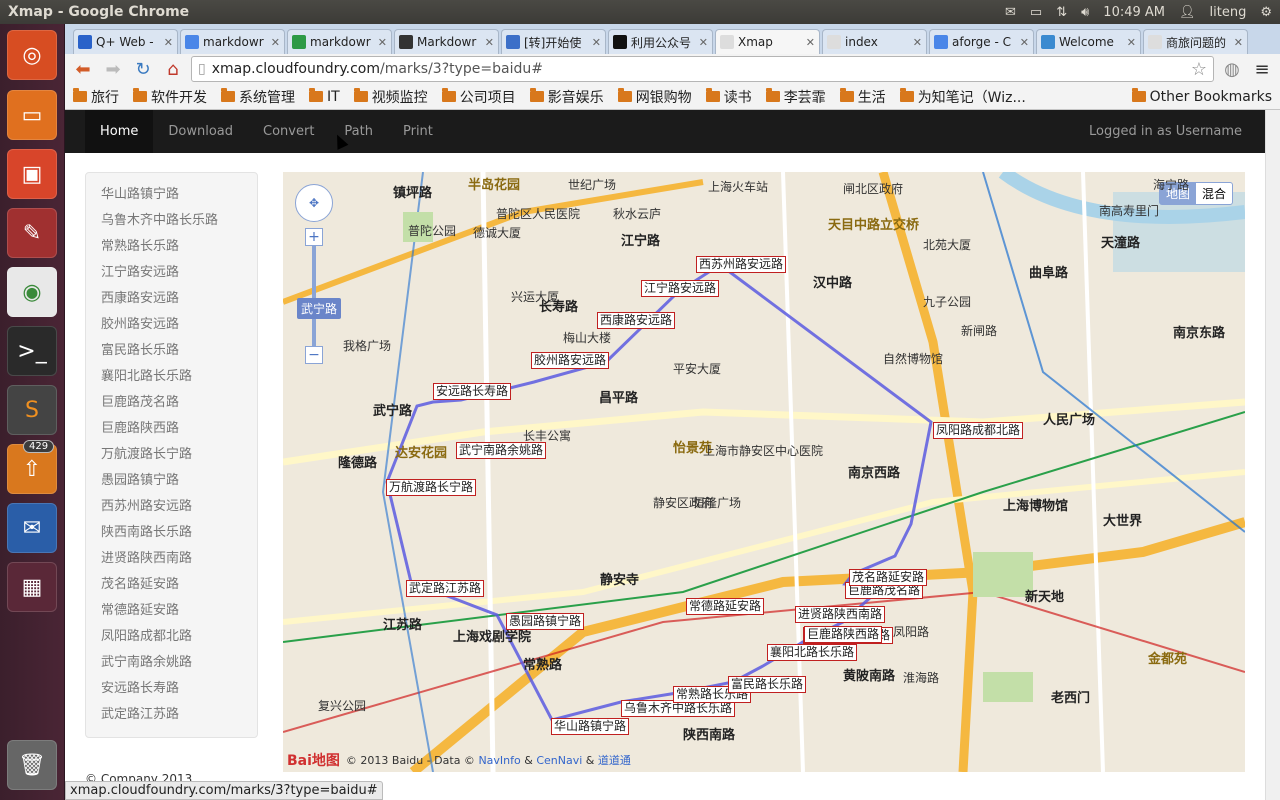  What do you see at coordinates (680, 288) in the screenshot?
I see `map-marker-label: 江宁路安远路` at bounding box center [680, 288].